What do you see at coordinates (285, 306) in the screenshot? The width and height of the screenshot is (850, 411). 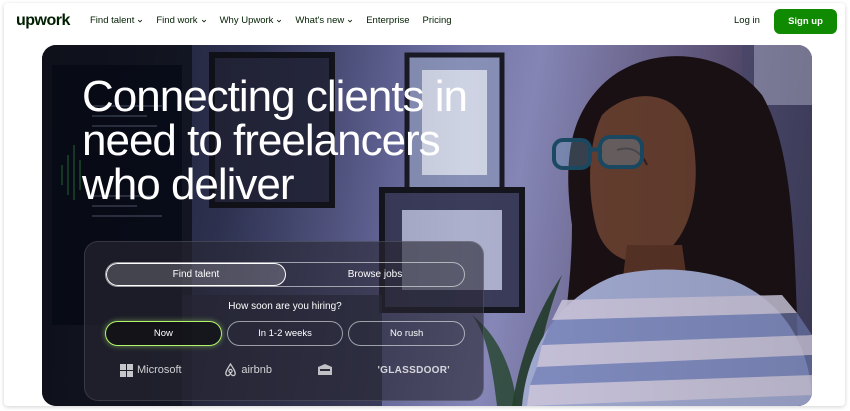 I see `hiring-question: How soon are you hiring?` at bounding box center [285, 306].